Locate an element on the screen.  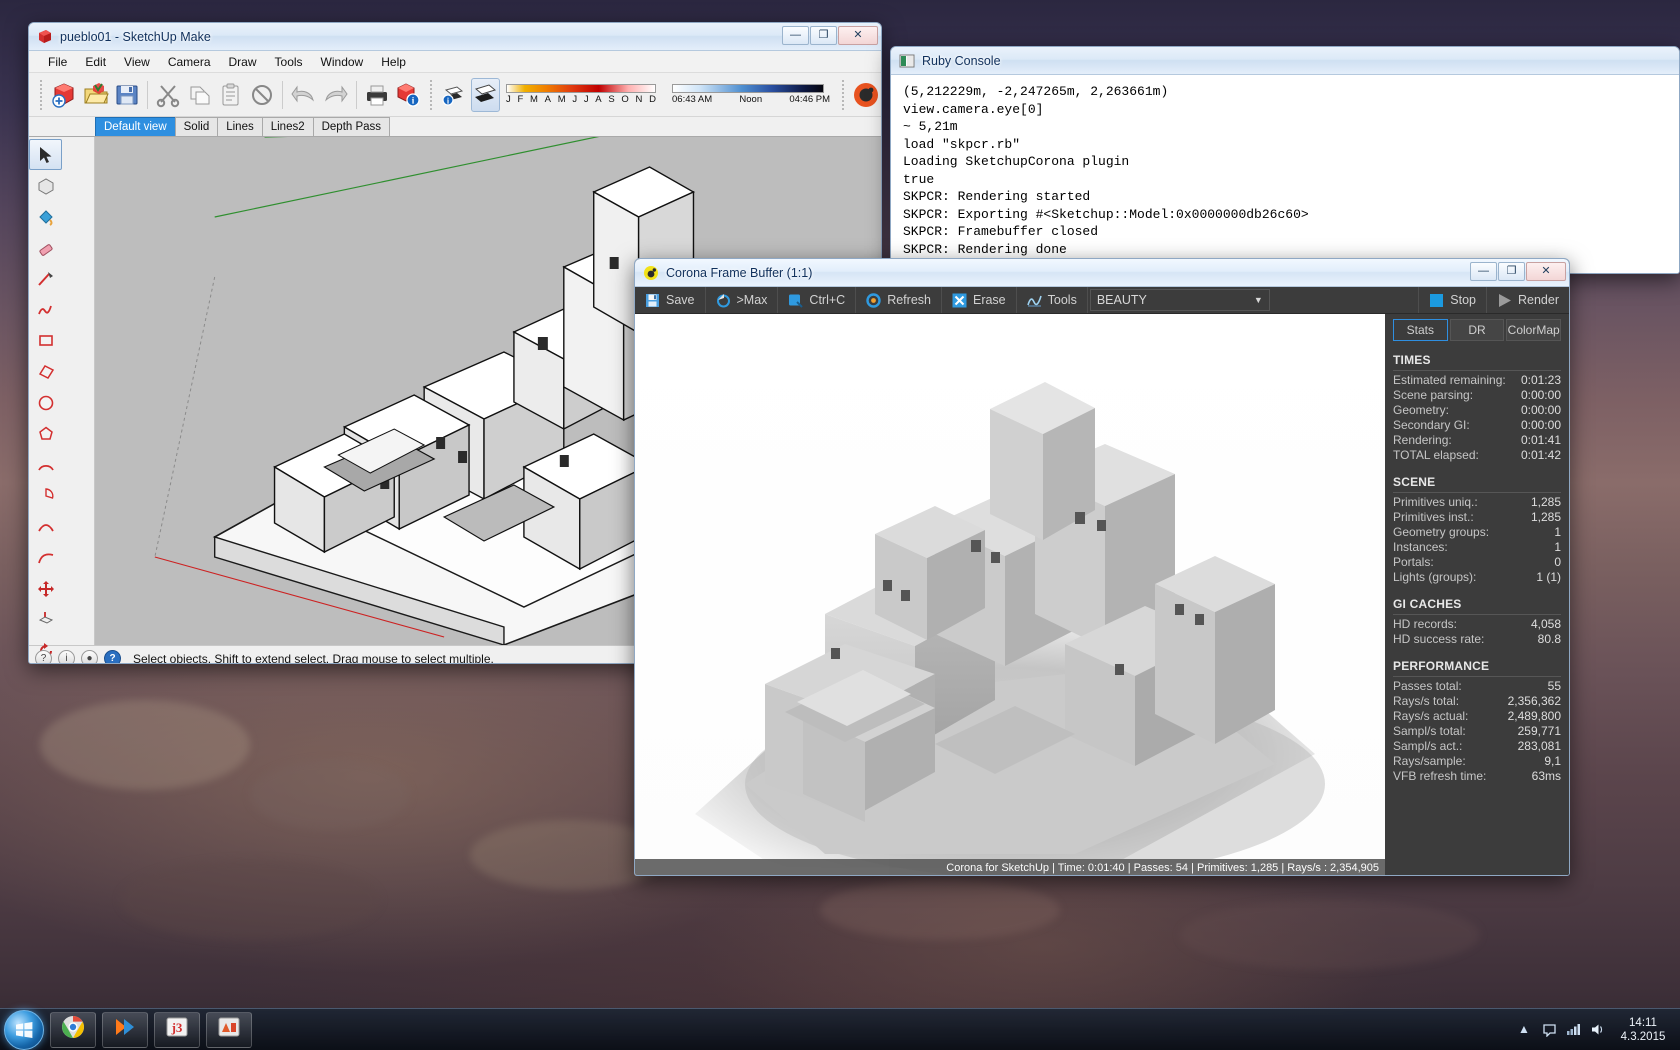
cut-scissors-icon is located at coordinates (168, 95).